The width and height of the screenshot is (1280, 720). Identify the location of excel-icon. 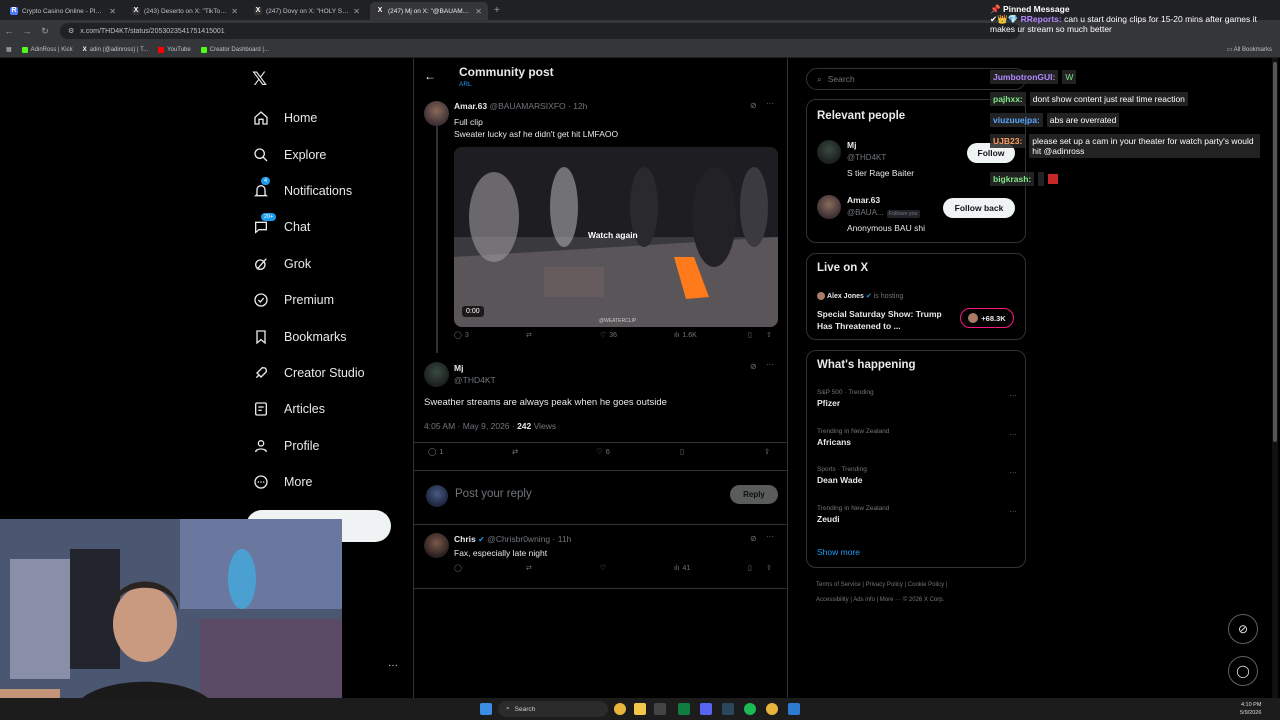
(684, 709).